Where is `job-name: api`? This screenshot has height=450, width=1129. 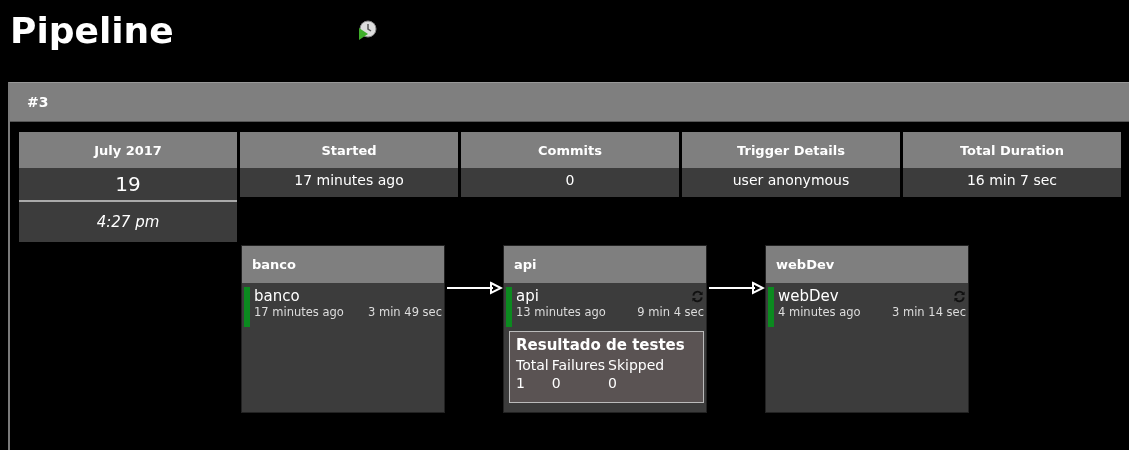
job-name: api is located at coordinates (527, 296).